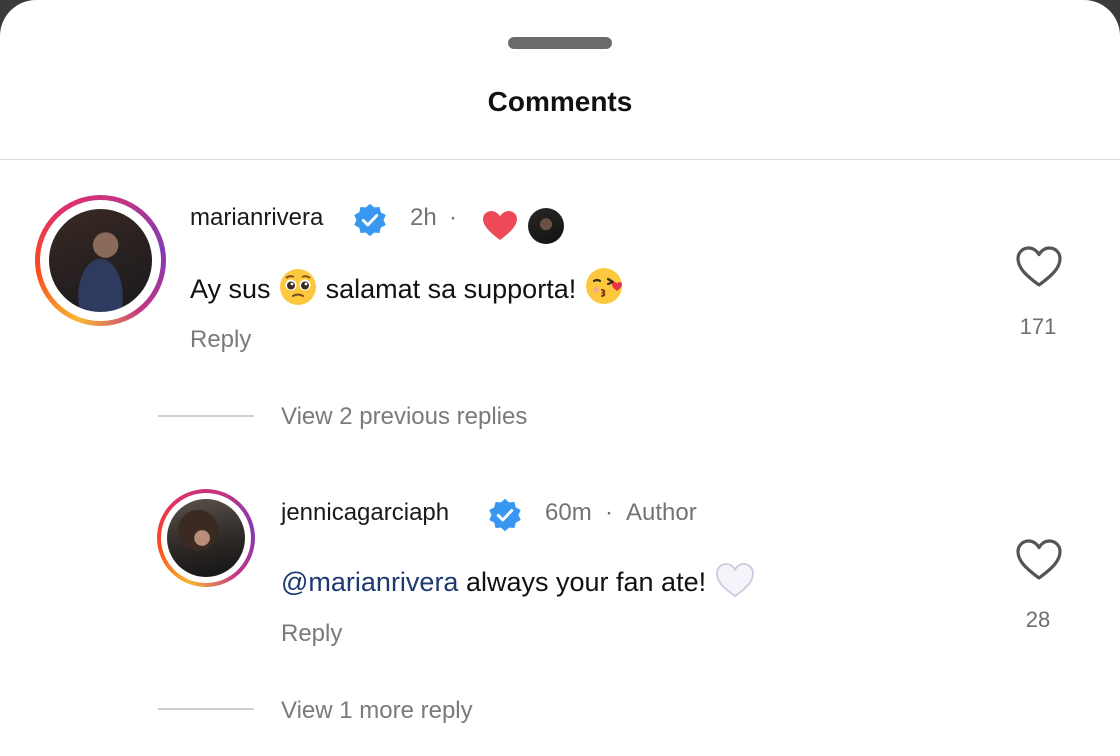 The image size is (1120, 756). What do you see at coordinates (1038, 619) in the screenshot?
I see `like-count: 28` at bounding box center [1038, 619].